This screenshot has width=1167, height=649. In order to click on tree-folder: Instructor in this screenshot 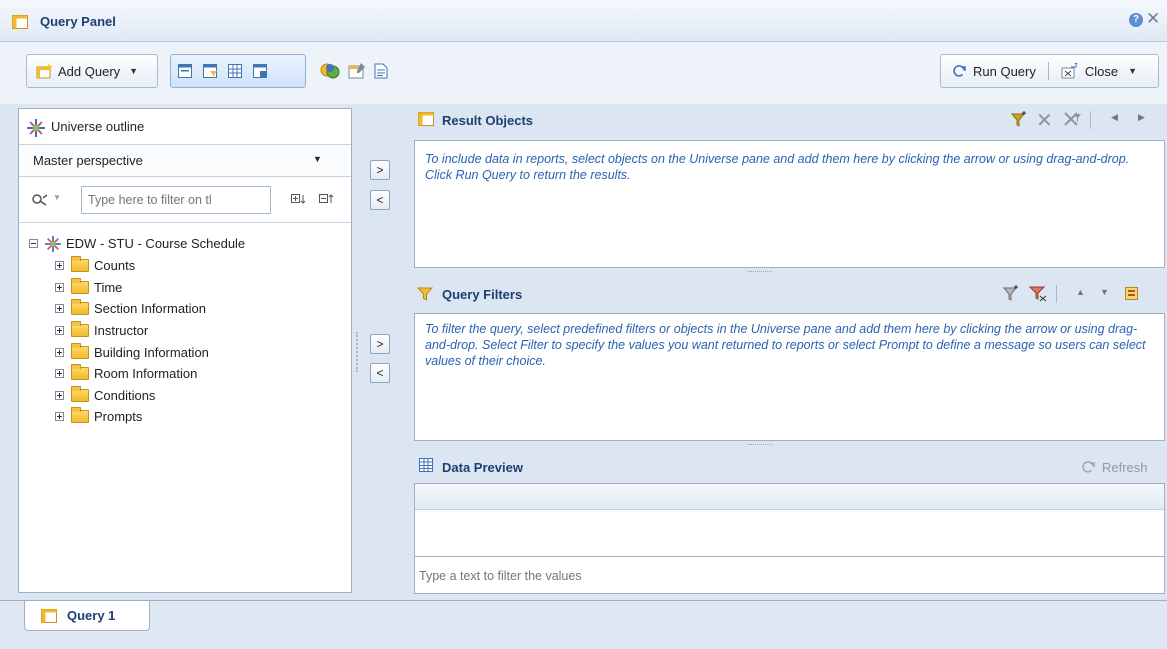, I will do `click(101, 330)`.